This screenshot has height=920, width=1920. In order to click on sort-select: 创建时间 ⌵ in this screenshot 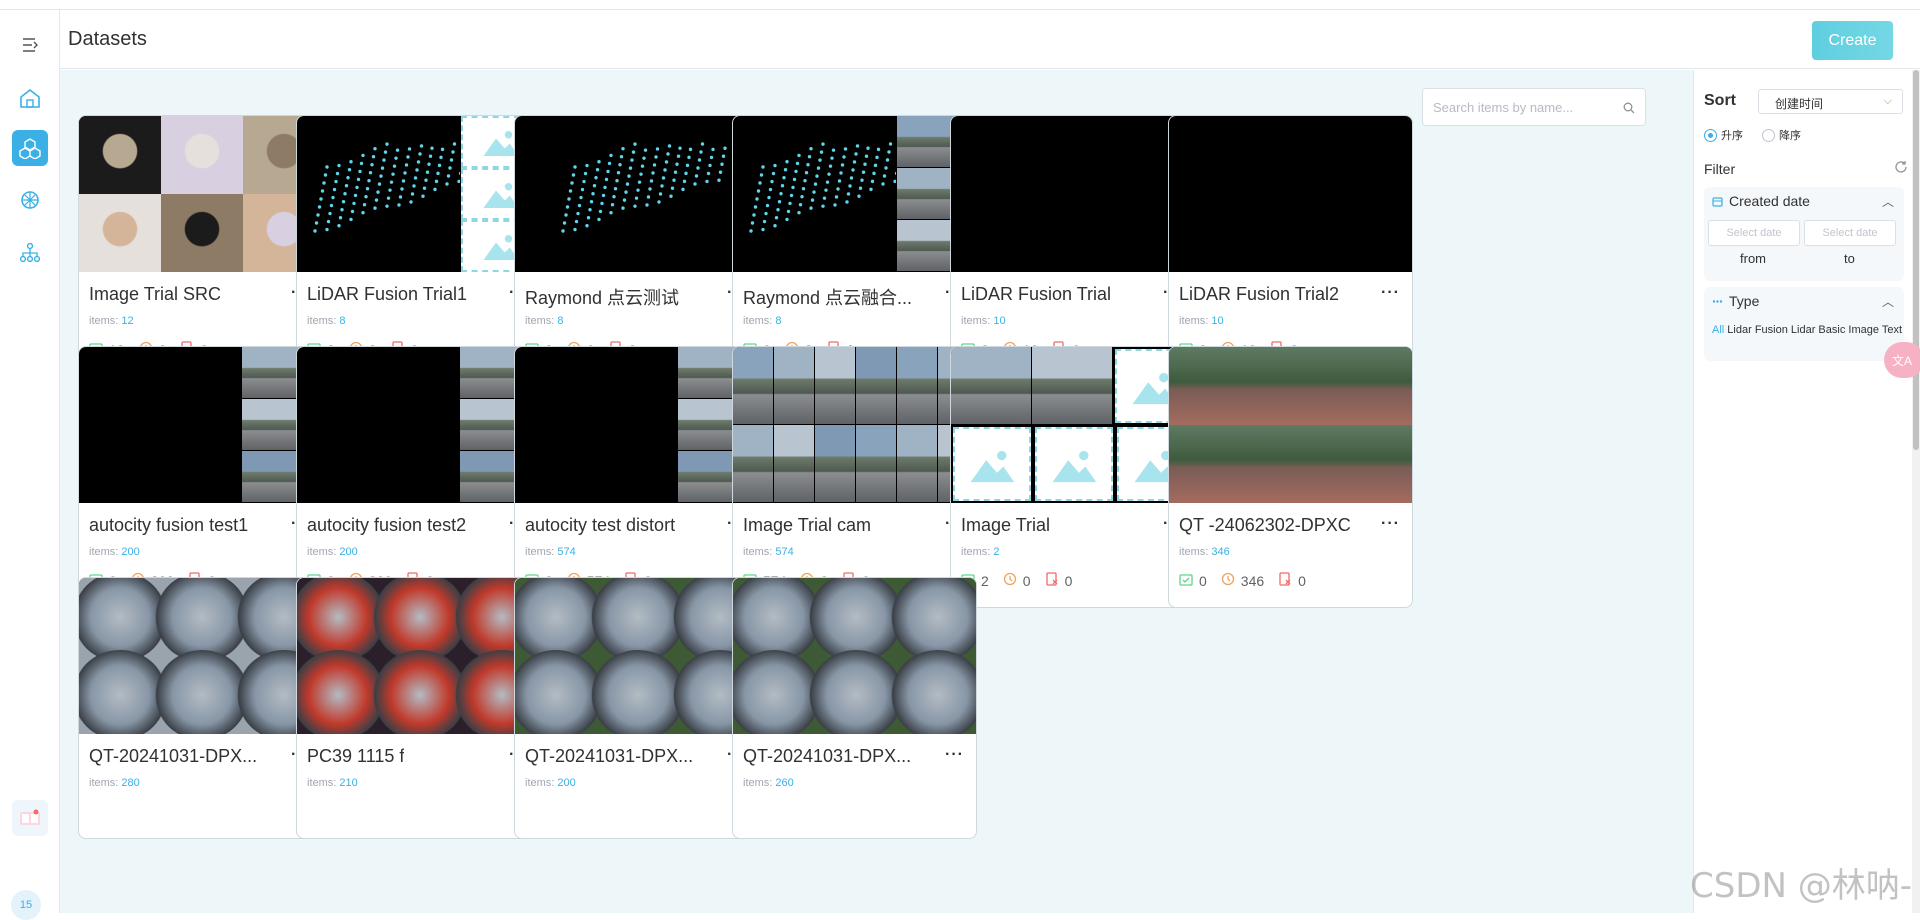, I will do `click(1830, 101)`.